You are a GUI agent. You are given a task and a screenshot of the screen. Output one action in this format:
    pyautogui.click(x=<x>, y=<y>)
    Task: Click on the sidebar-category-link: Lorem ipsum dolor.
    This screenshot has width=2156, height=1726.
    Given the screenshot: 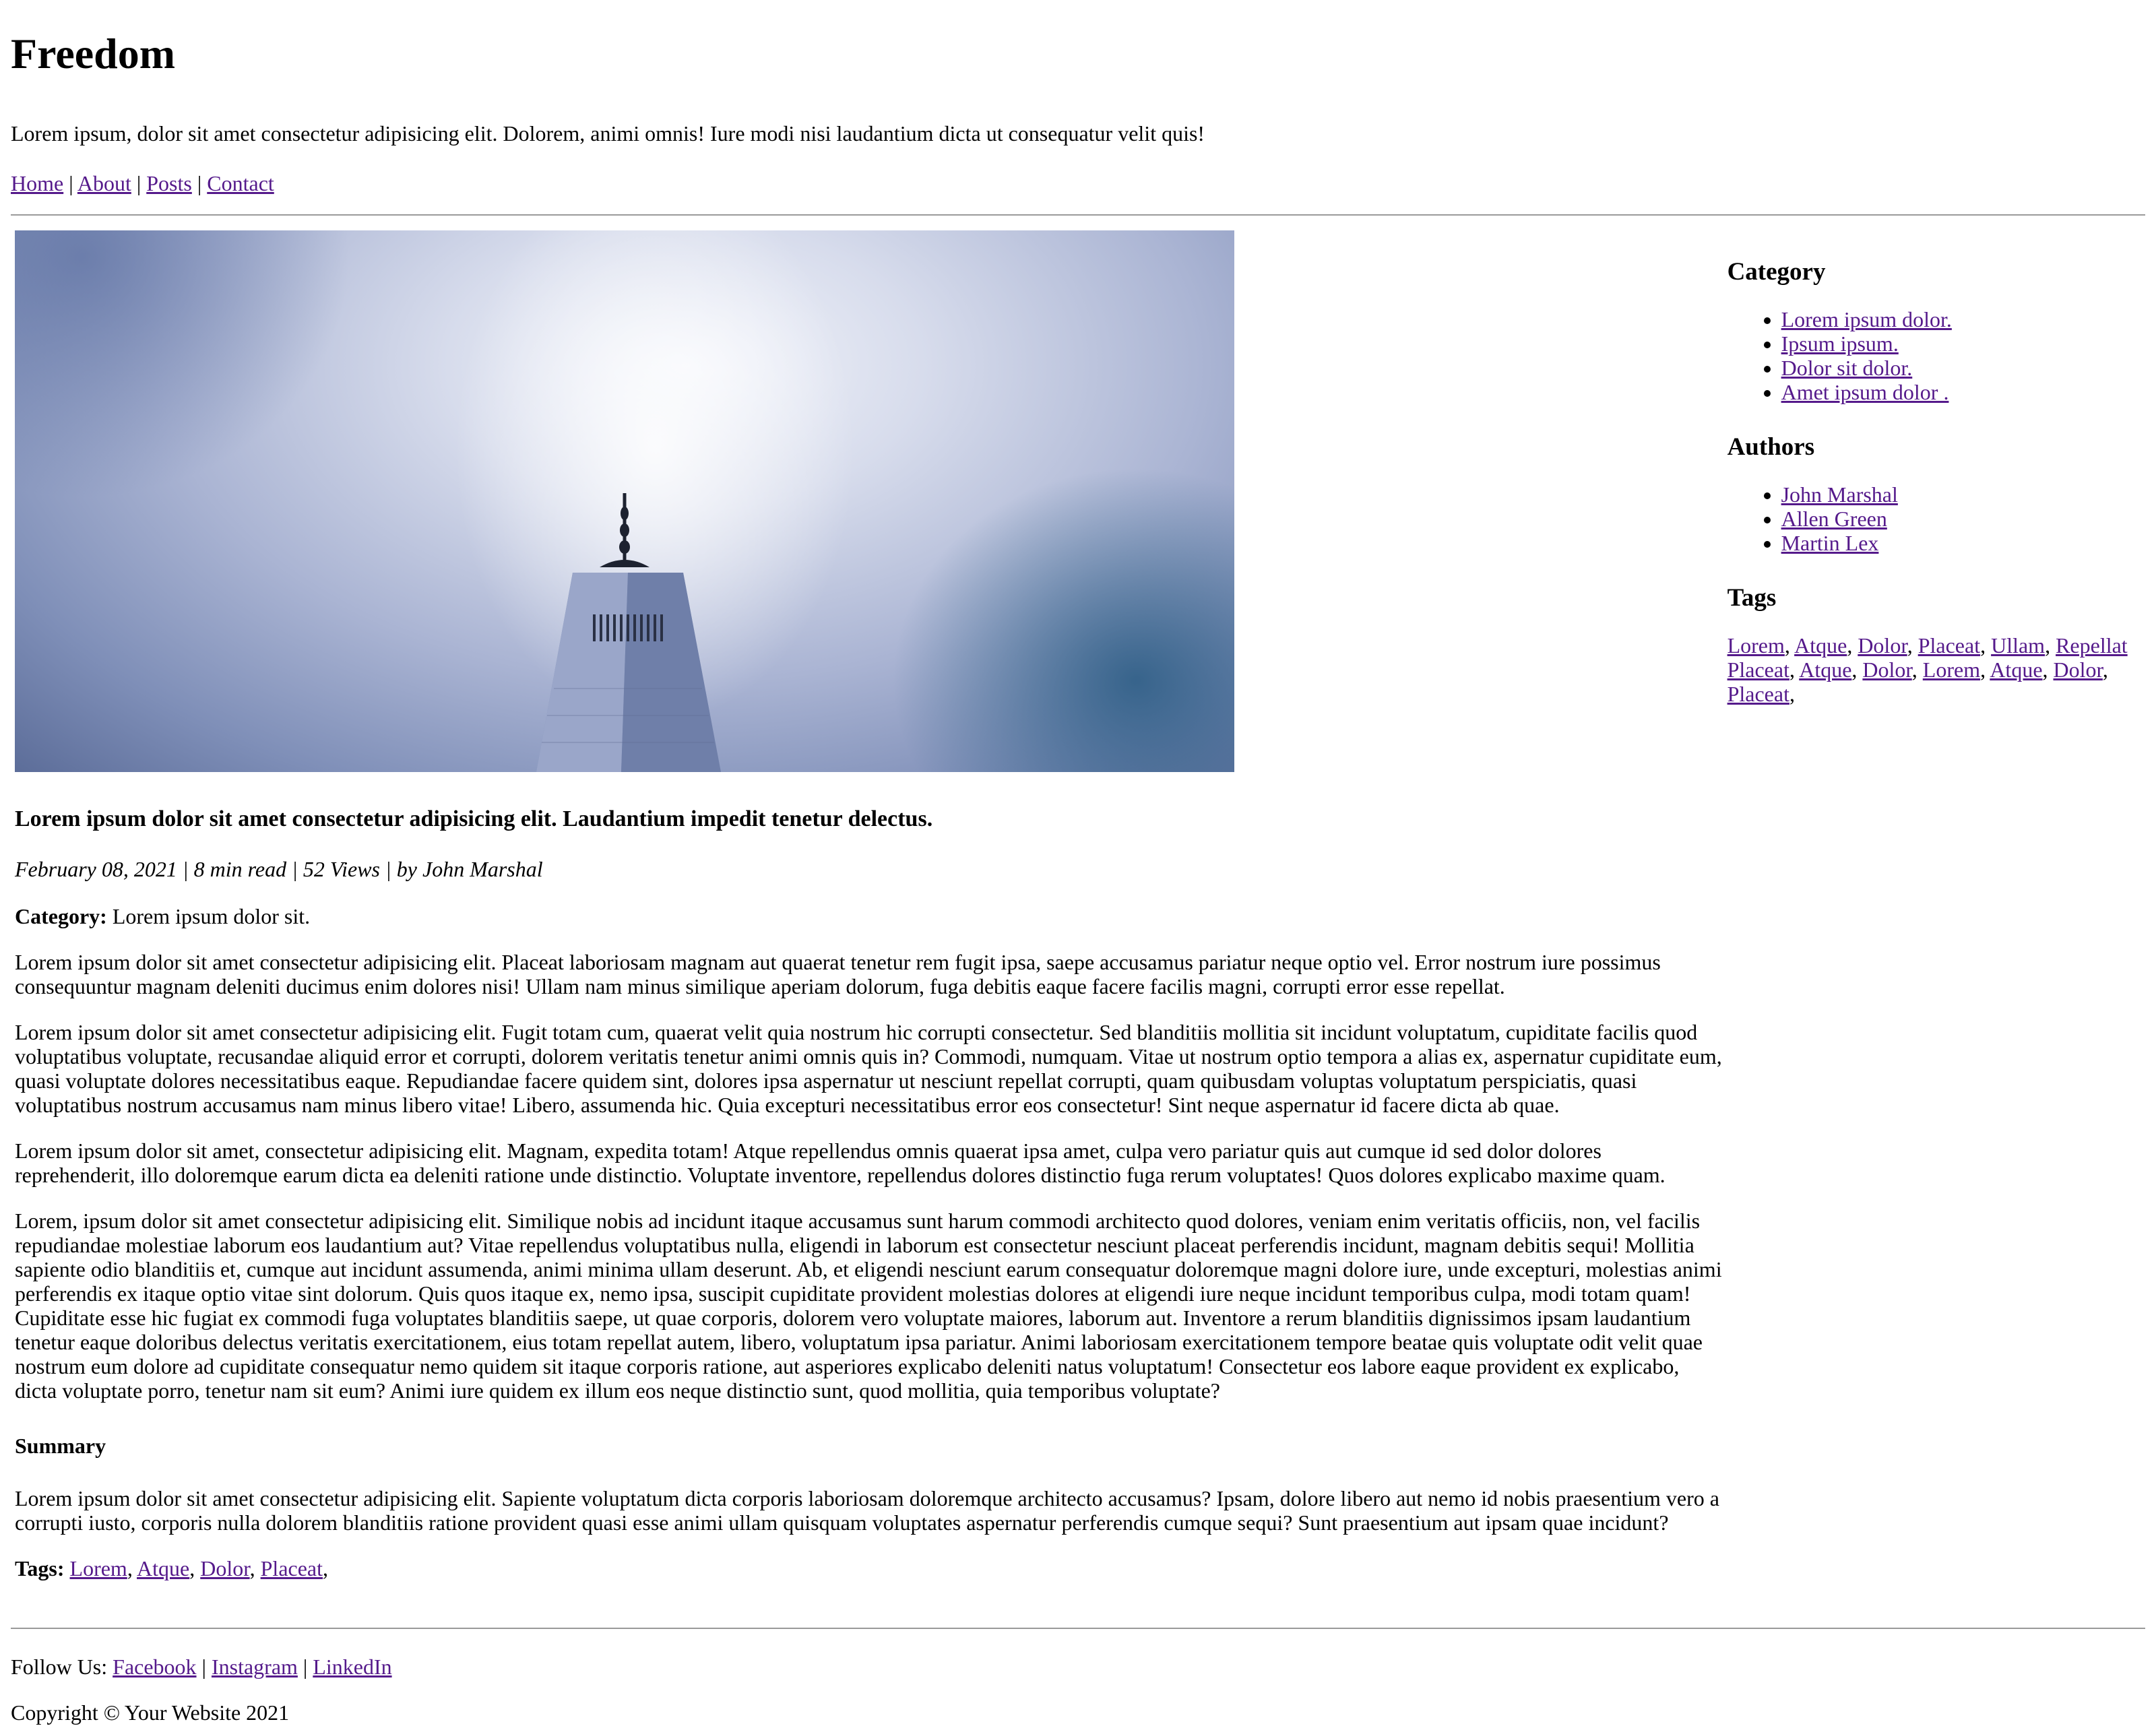 What is the action you would take?
    pyautogui.click(x=1866, y=319)
    